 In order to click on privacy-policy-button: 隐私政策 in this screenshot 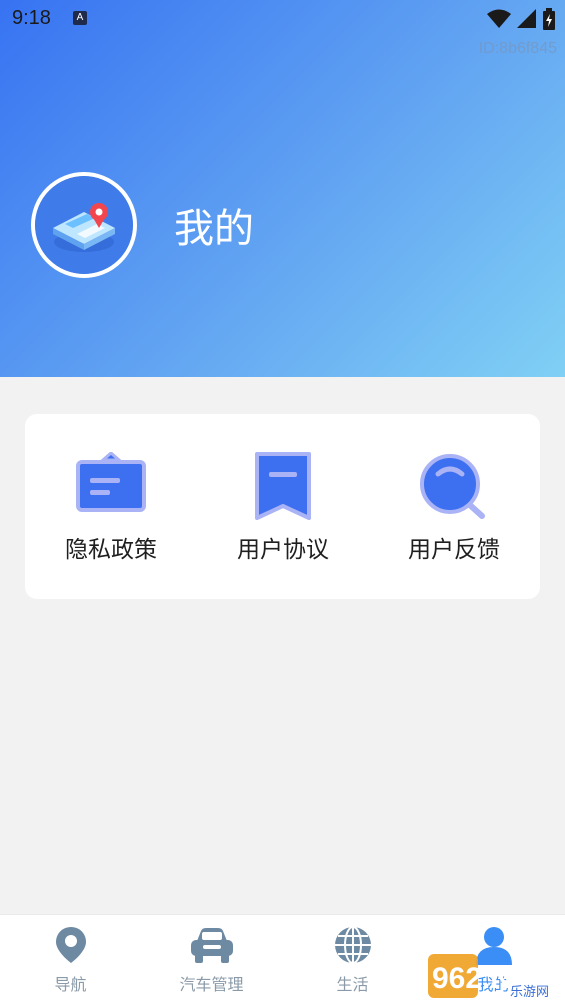, I will do `click(111, 512)`.